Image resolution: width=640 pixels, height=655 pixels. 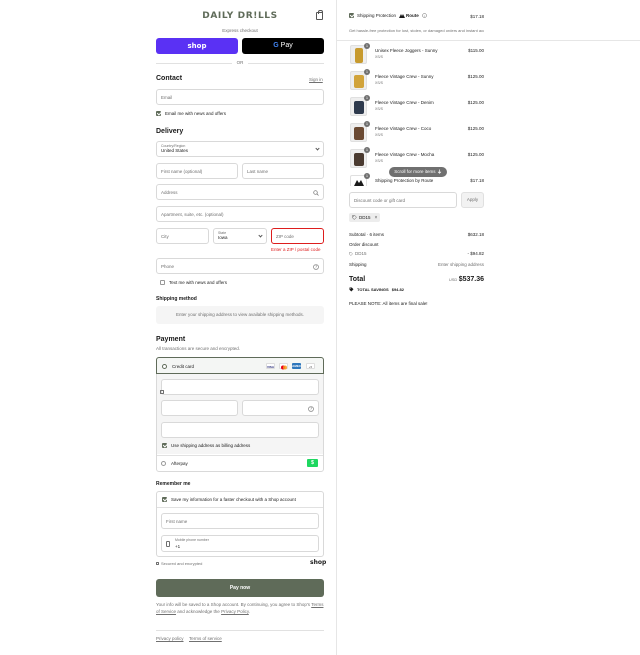 I want to click on express-checkout-title: Express checkout, so click(x=240, y=30).